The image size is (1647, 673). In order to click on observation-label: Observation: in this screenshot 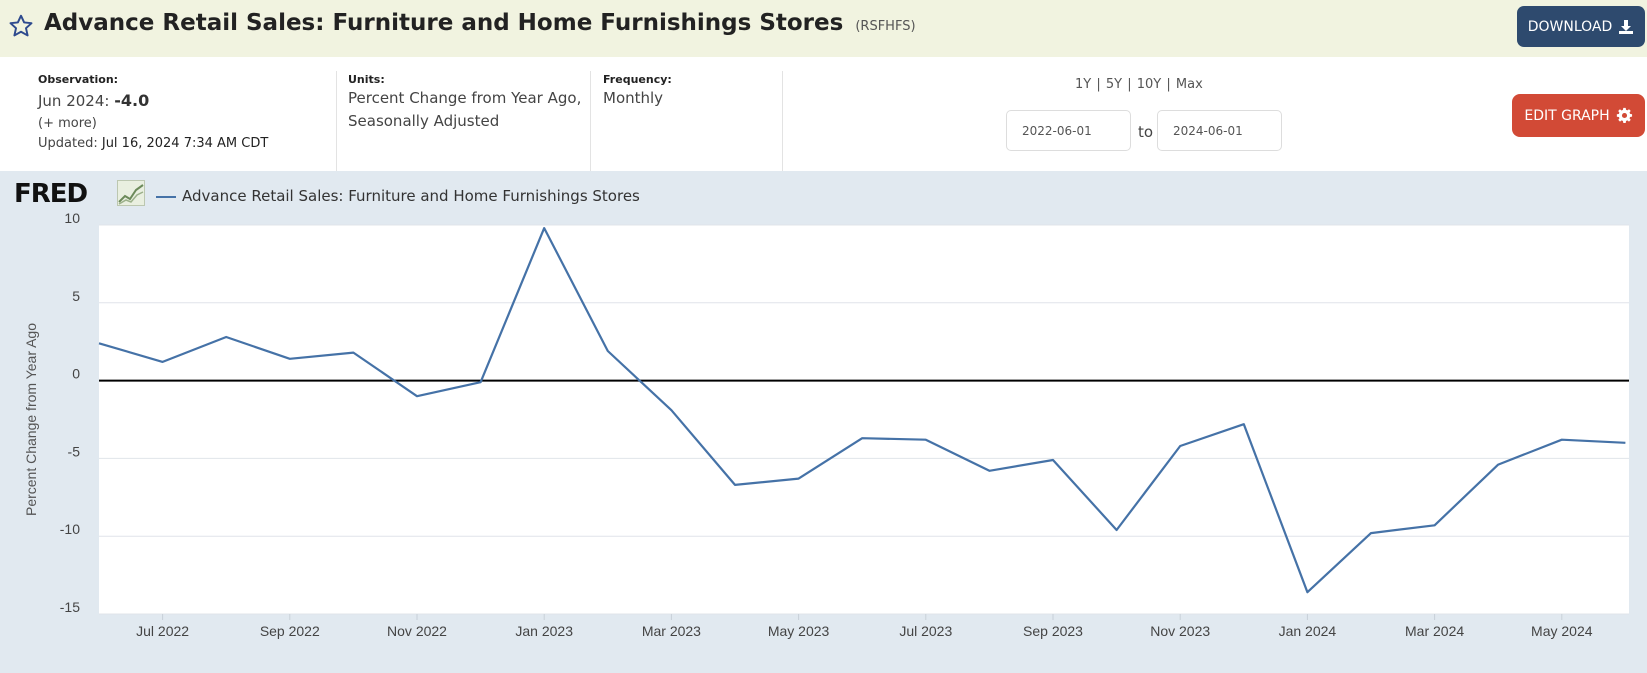, I will do `click(78, 79)`.